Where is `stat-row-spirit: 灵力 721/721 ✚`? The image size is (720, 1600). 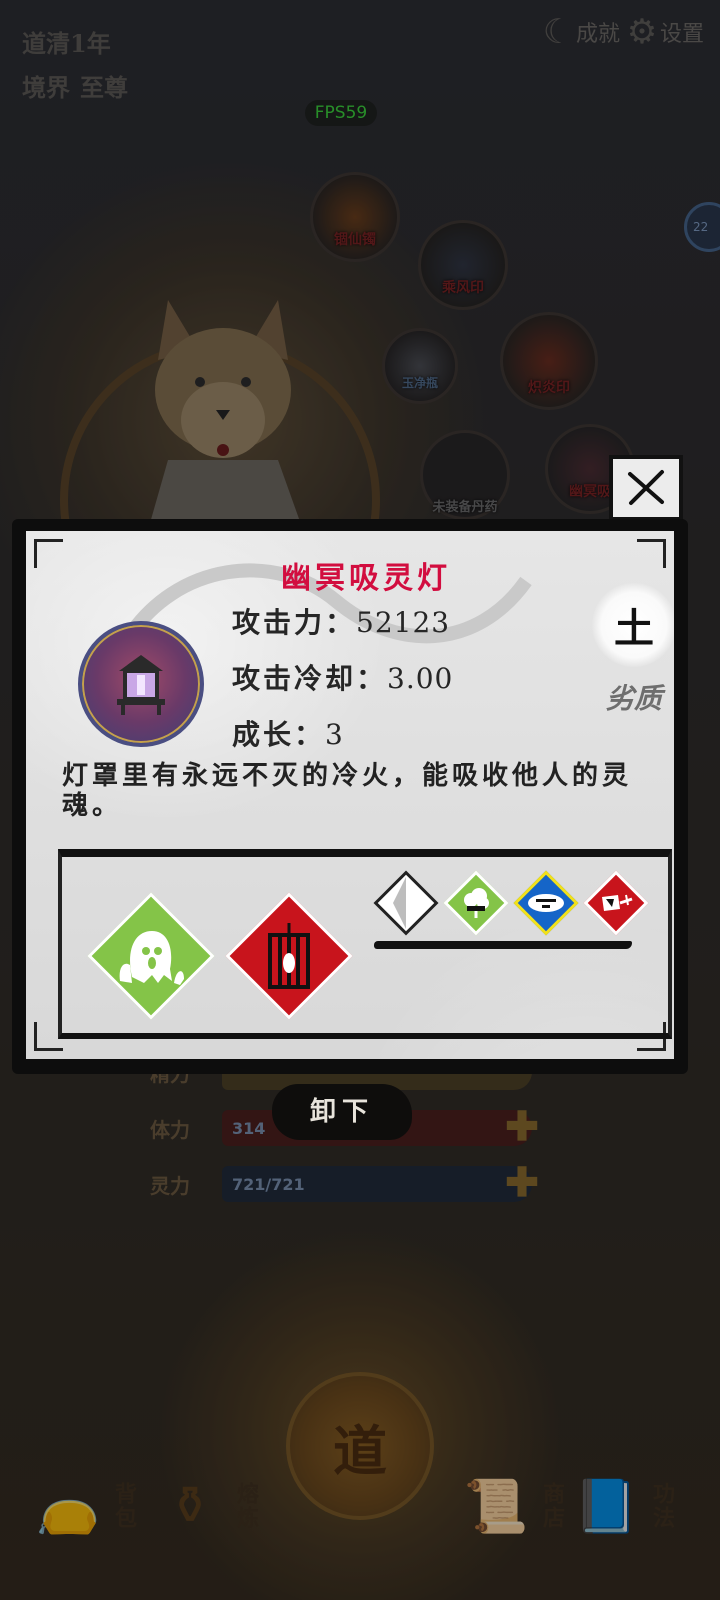 stat-row-spirit: 灵力 721/721 ✚ is located at coordinates (345, 1183).